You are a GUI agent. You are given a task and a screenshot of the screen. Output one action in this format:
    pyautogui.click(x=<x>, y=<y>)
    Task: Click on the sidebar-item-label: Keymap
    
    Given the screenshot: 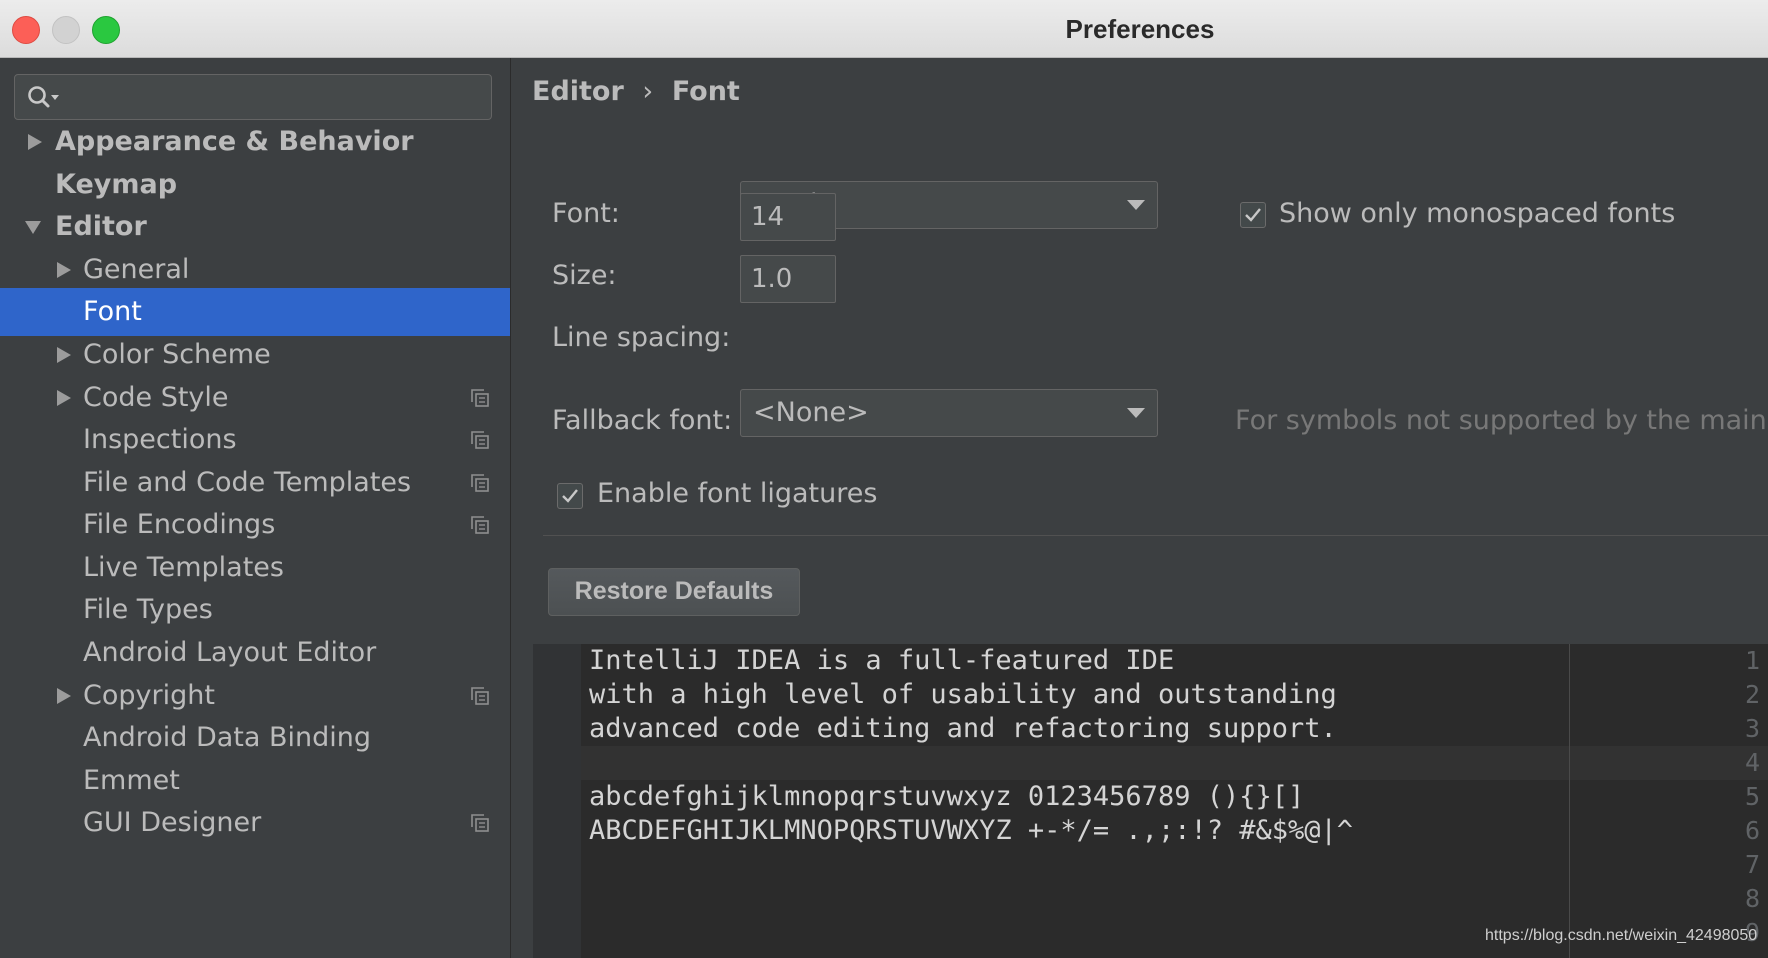 What is the action you would take?
    pyautogui.click(x=116, y=184)
    